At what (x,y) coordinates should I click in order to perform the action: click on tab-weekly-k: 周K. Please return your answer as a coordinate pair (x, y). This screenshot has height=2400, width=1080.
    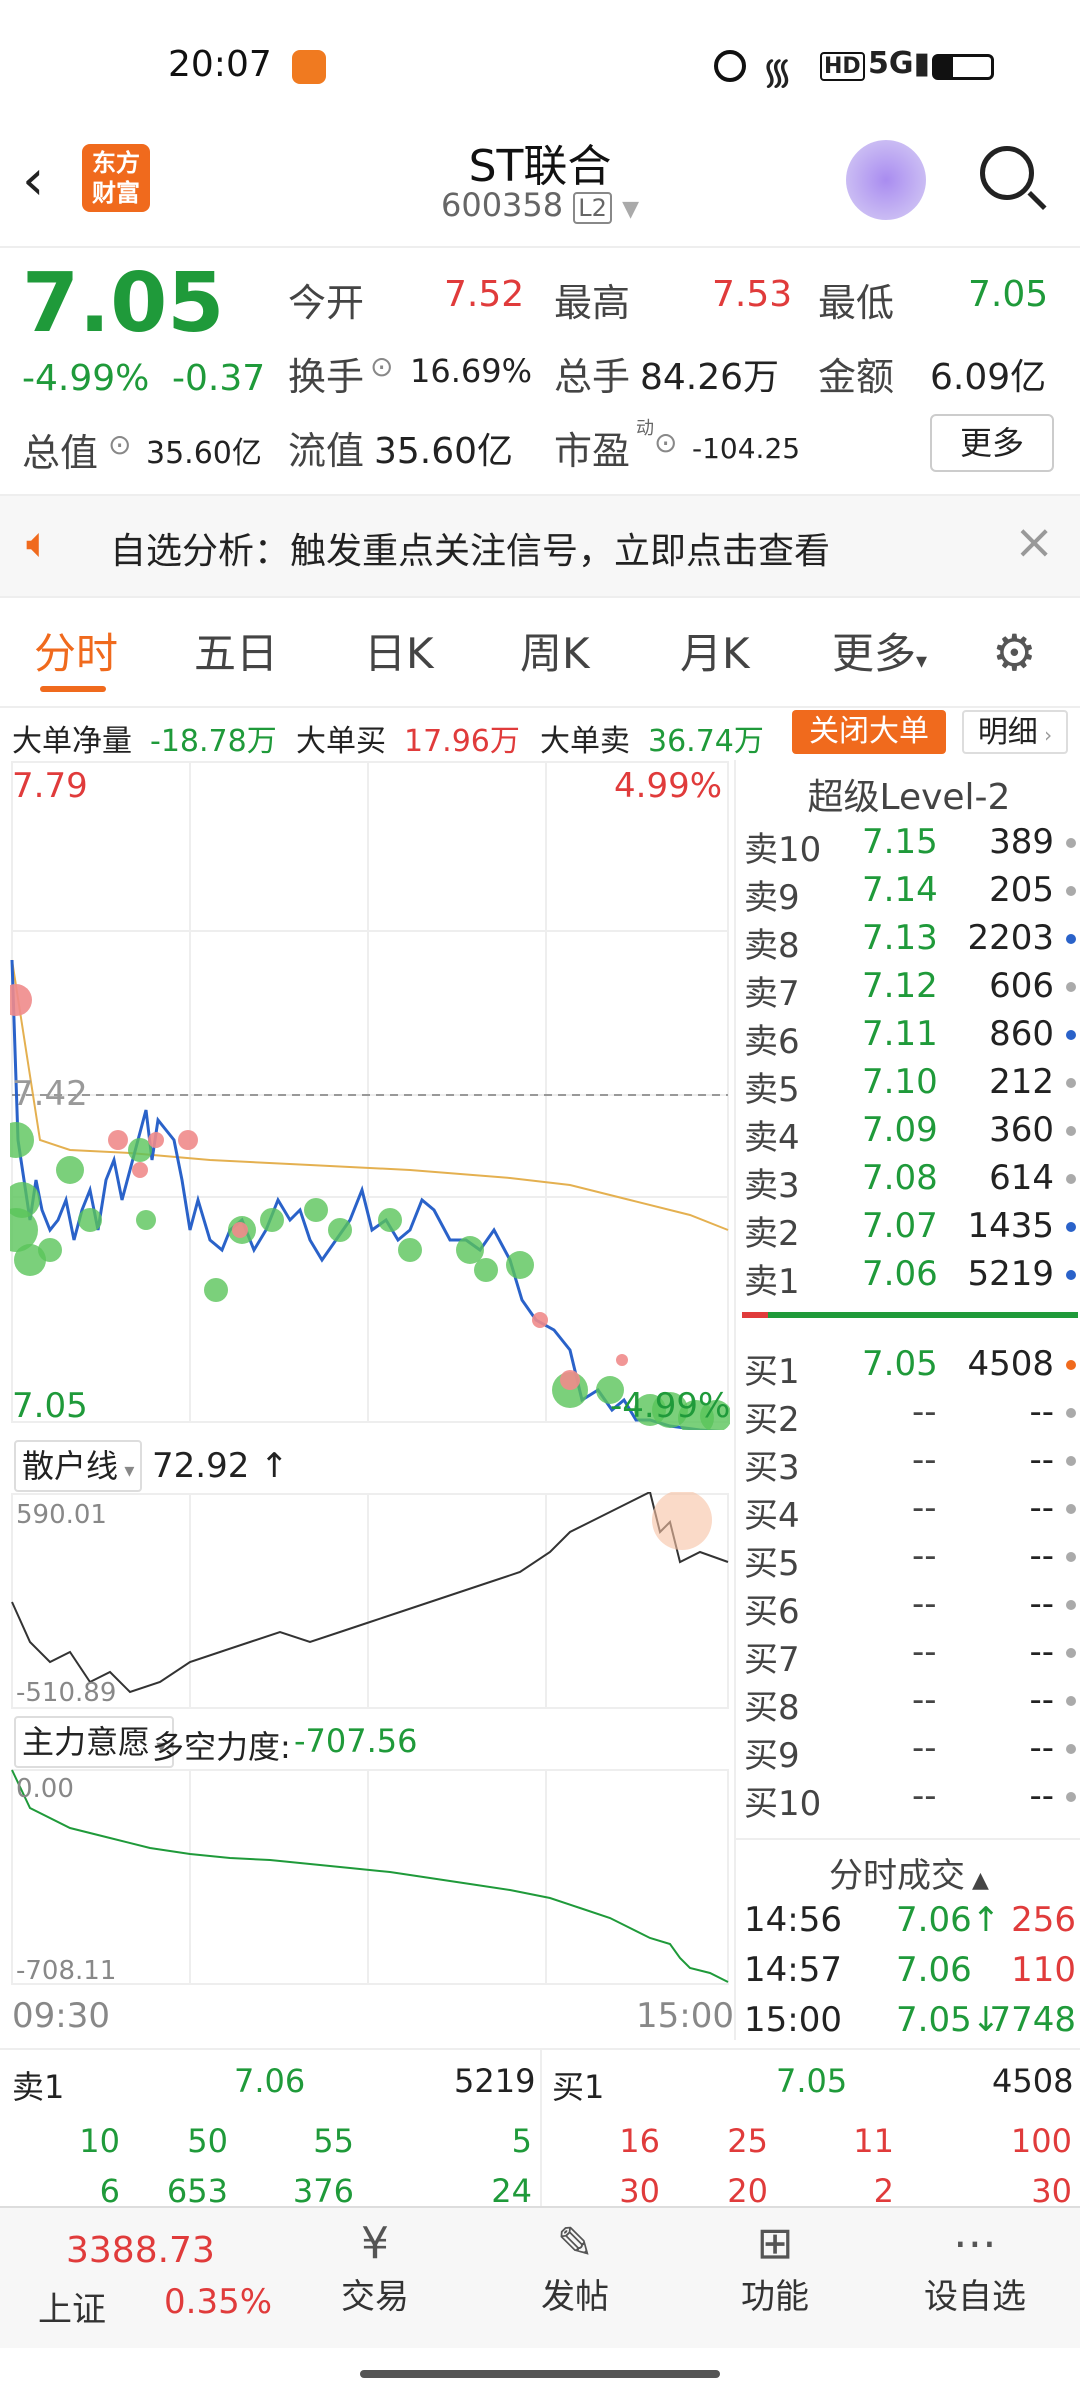
    Looking at the image, I should click on (555, 650).